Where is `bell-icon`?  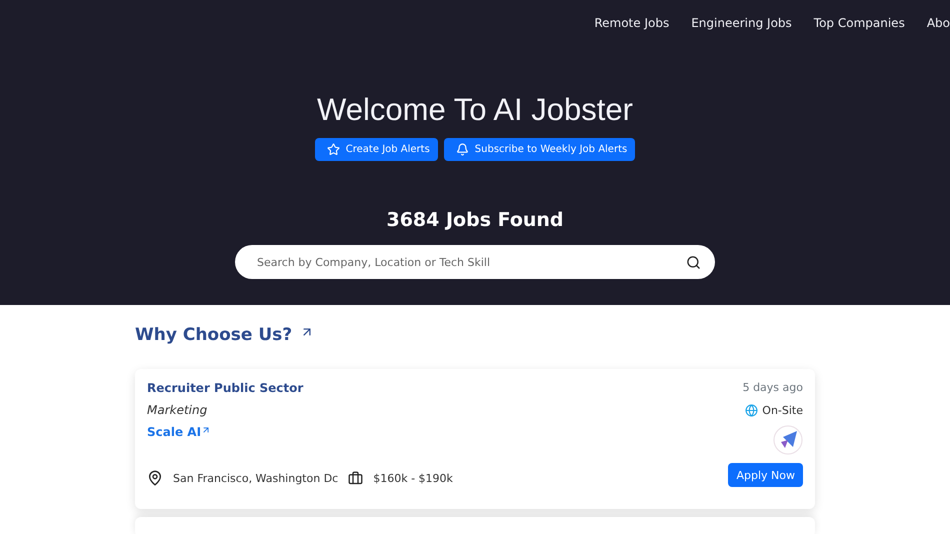 bell-icon is located at coordinates (462, 149).